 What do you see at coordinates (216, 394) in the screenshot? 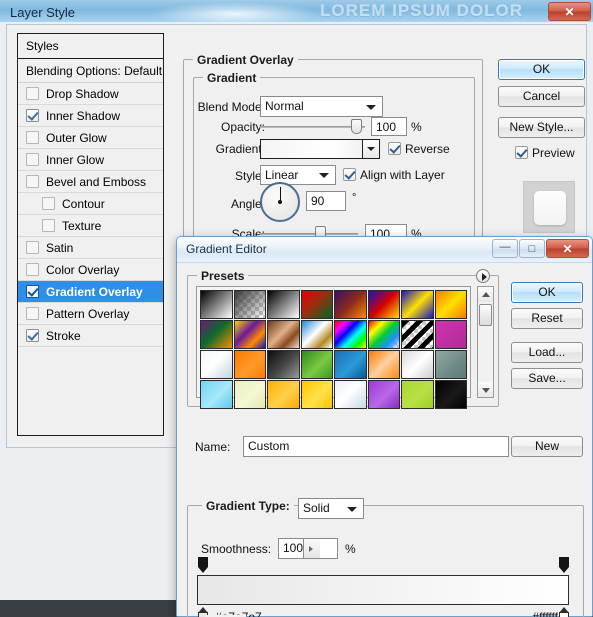
I see `preset-swatch-cyan-light` at bounding box center [216, 394].